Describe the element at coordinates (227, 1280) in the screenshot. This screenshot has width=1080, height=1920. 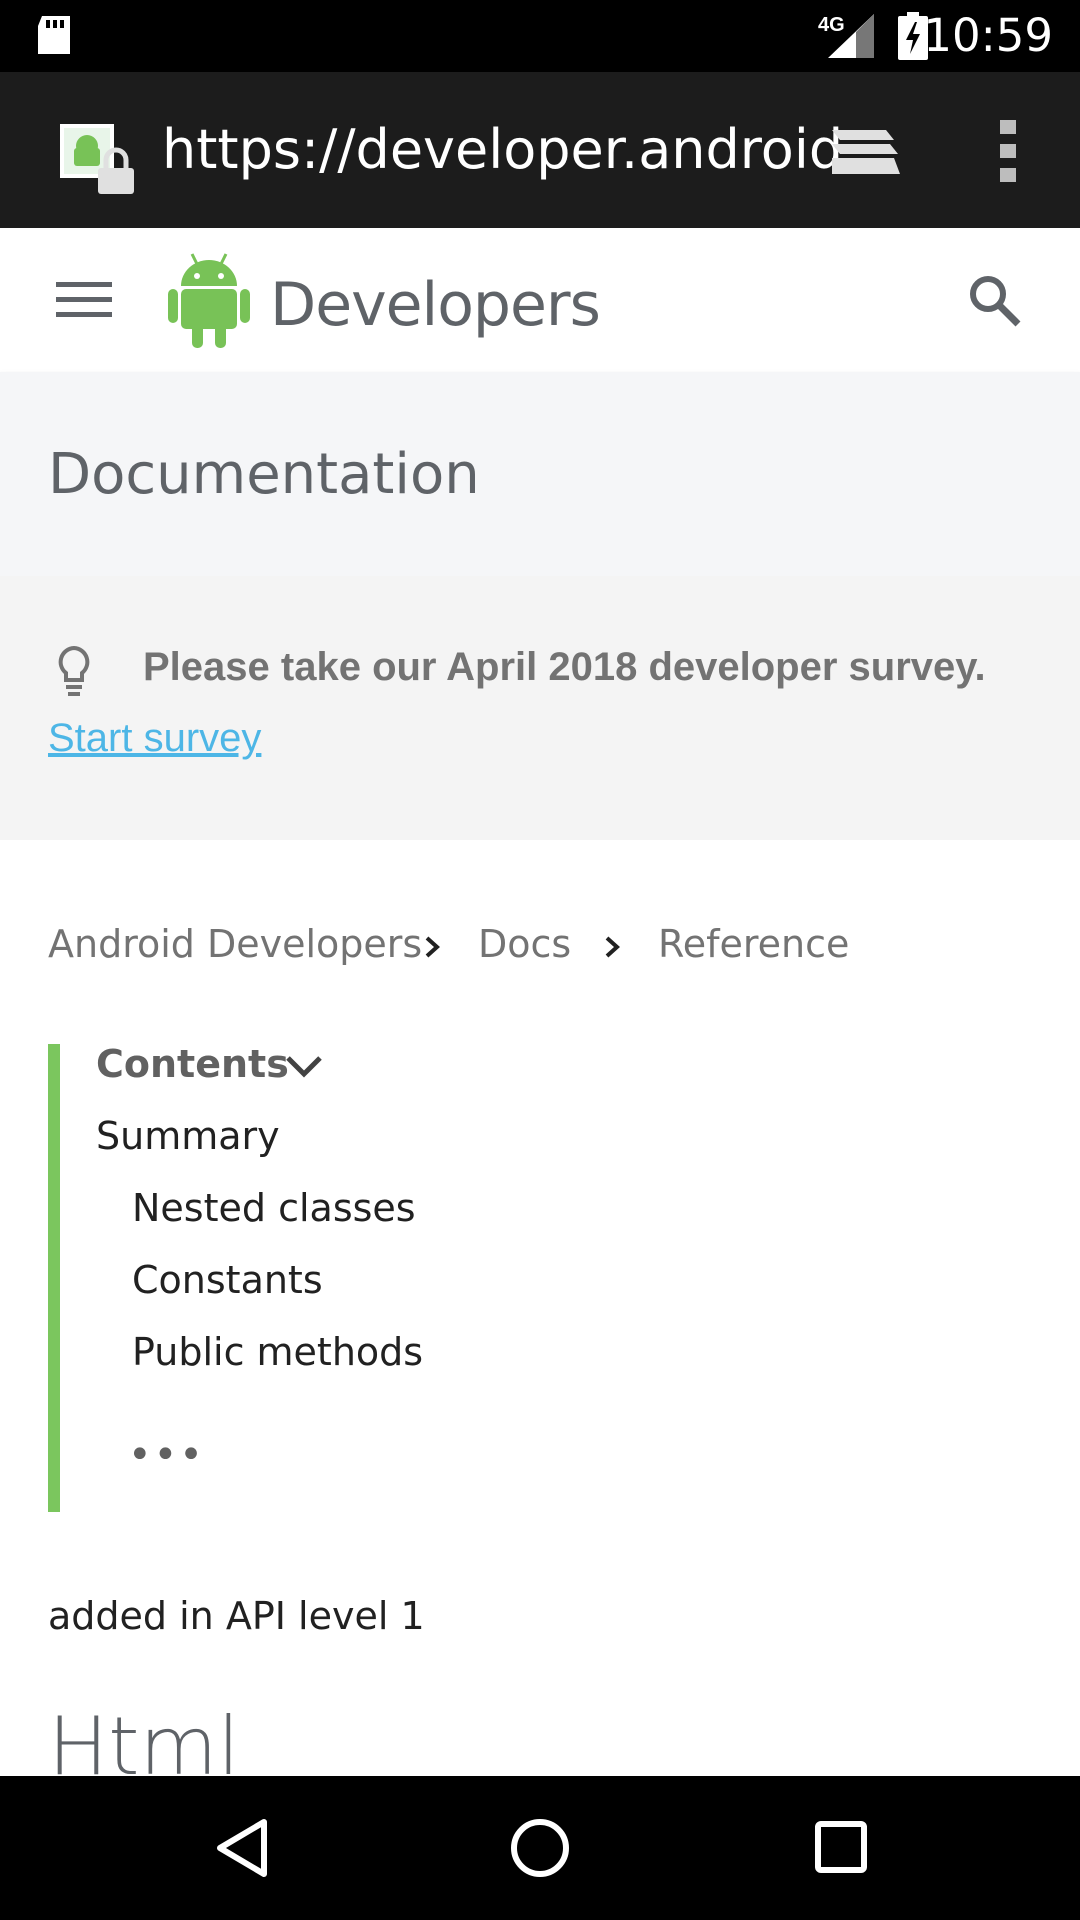
I see `toc-constants: Constants` at that location.